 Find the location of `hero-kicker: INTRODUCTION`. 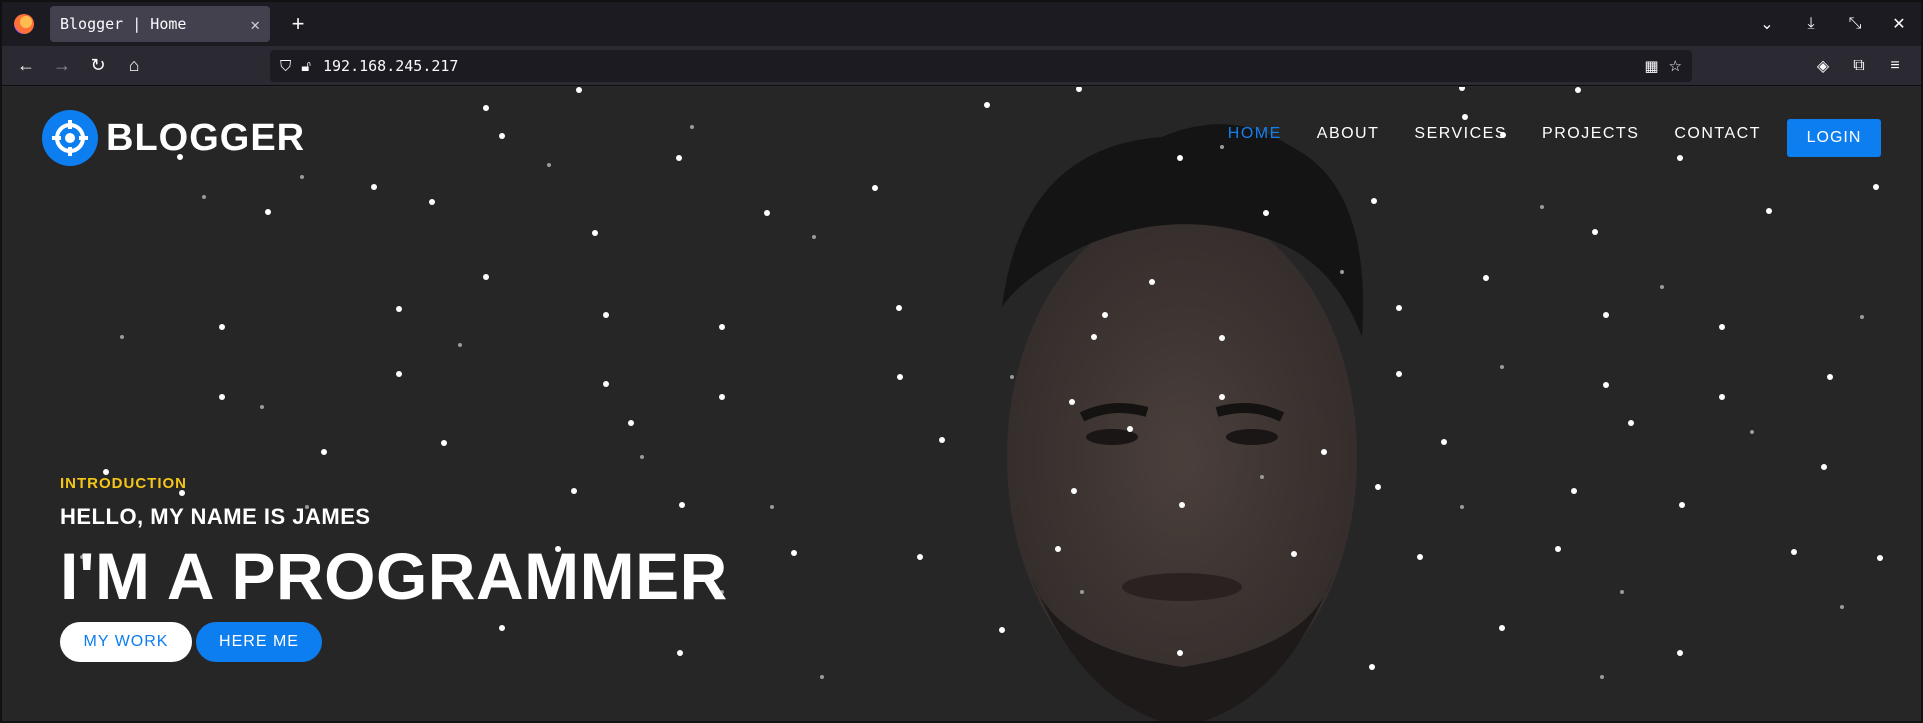

hero-kicker: INTRODUCTION is located at coordinates (123, 483).